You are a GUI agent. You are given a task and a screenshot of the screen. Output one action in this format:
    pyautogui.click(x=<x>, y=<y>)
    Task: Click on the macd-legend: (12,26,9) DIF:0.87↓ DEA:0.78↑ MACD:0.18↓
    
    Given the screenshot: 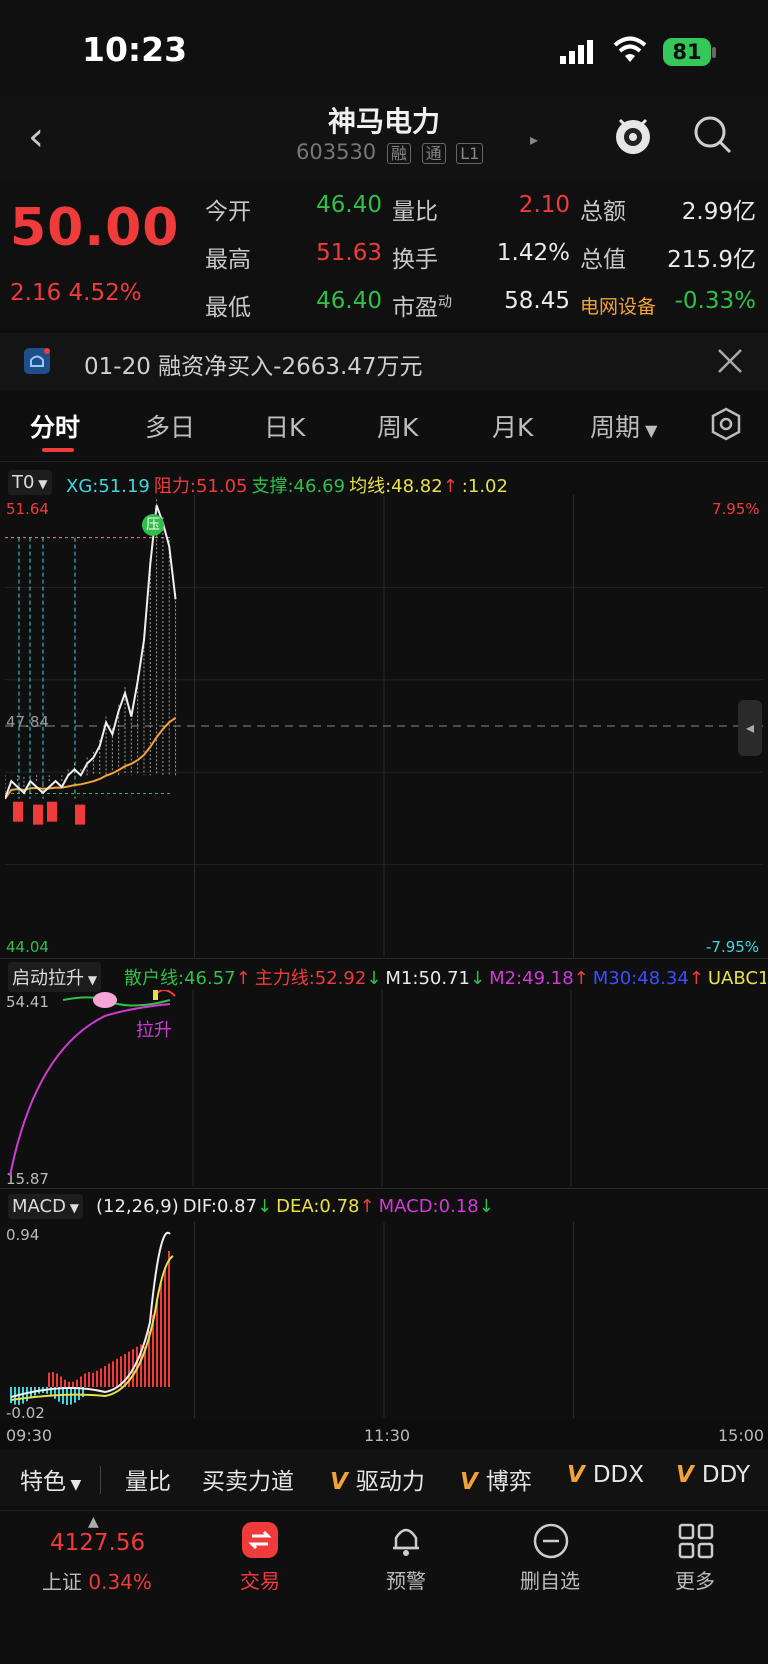 What is the action you would take?
    pyautogui.click(x=293, y=1206)
    